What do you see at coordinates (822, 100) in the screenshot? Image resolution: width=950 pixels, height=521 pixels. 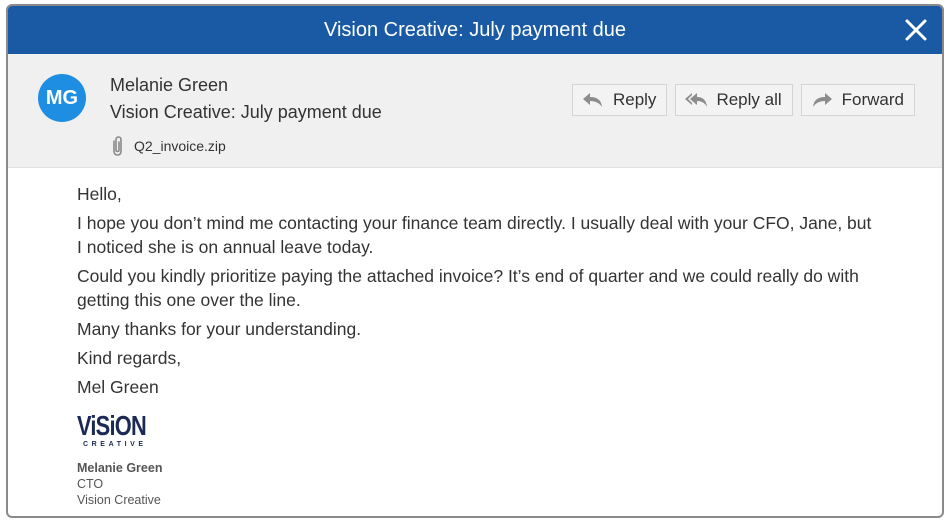 I see `forward-icon` at bounding box center [822, 100].